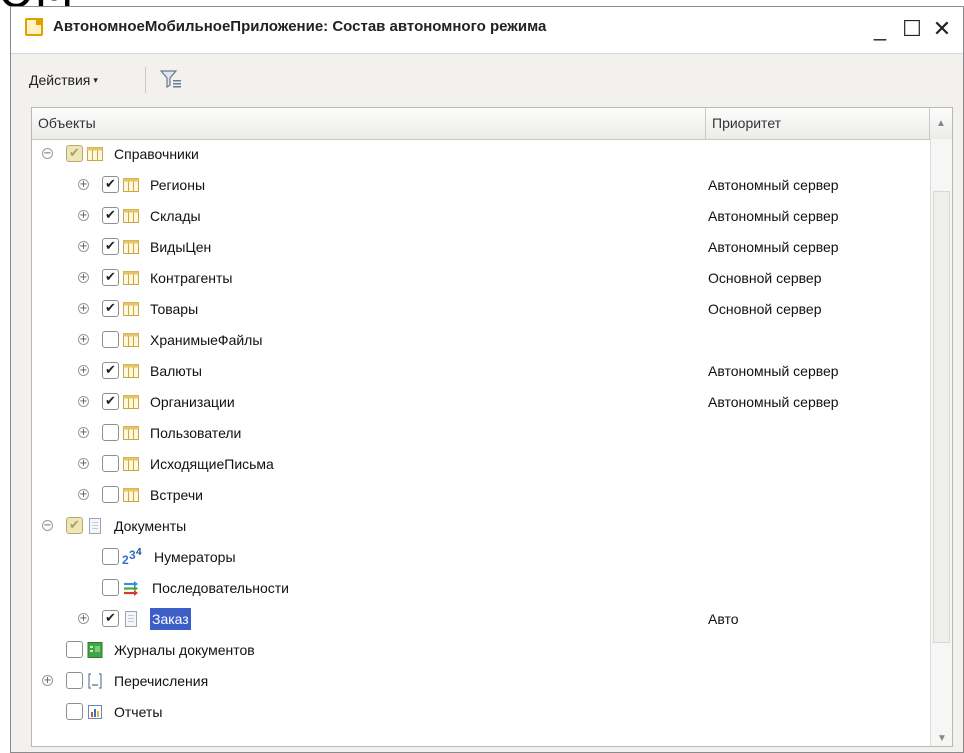  I want to click on column-header-objects: Объекты, so click(369, 123).